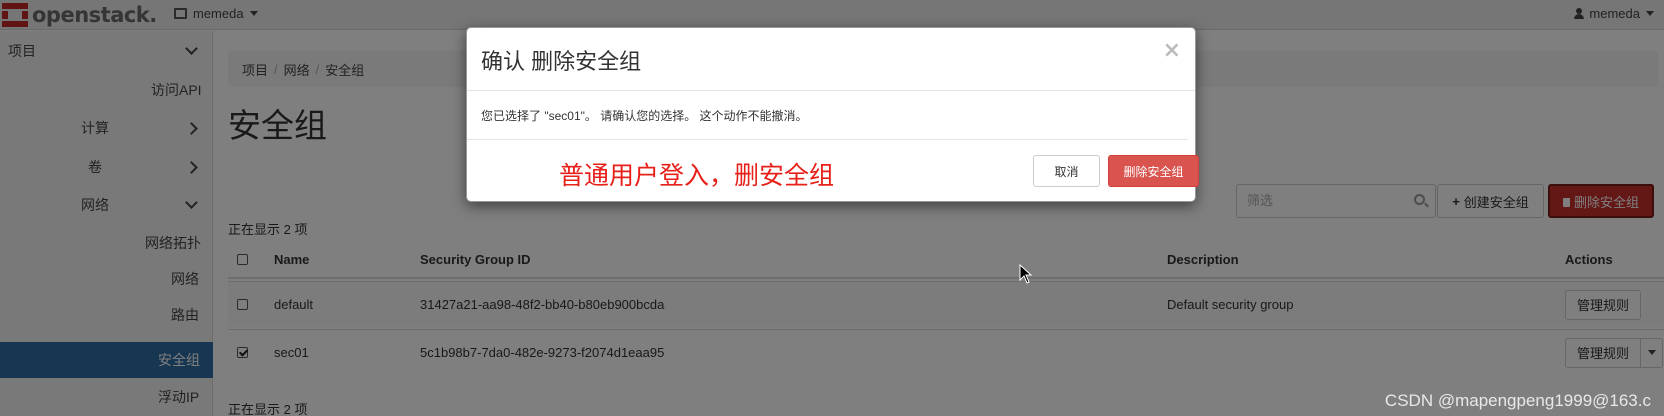 This screenshot has height=416, width=1664. Describe the element at coordinates (1172, 50) in the screenshot. I see `close-icon: ×` at that location.